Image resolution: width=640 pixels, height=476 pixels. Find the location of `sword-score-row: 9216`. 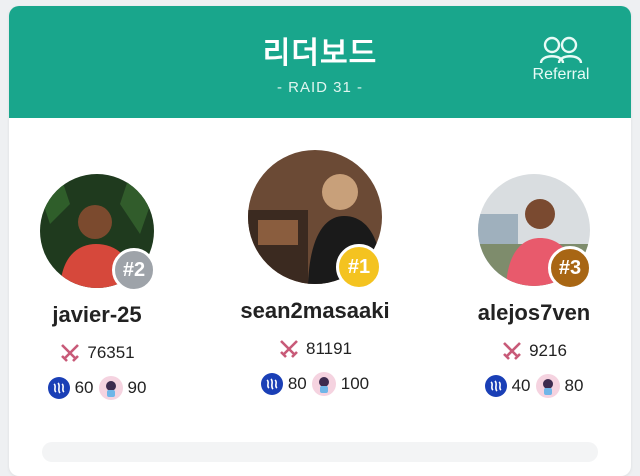

sword-score-row: 9216 is located at coordinates (534, 351).